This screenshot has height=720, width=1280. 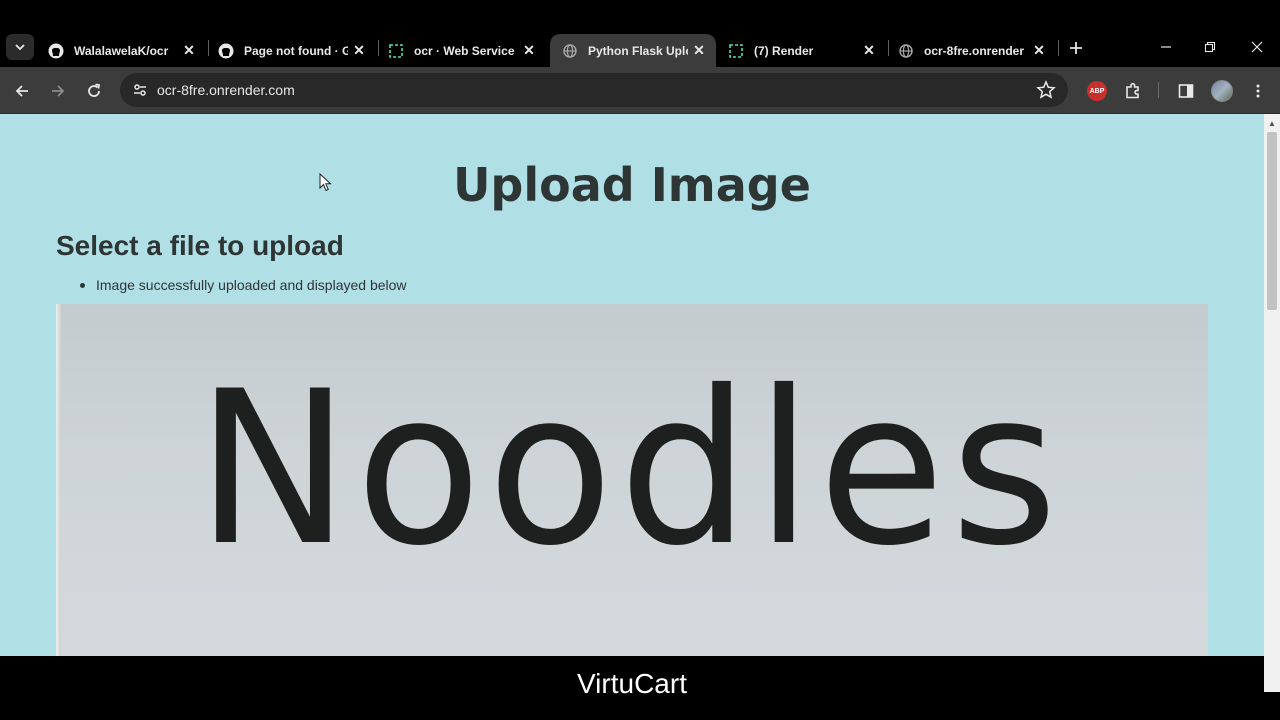 I want to click on tab-page-not-found: Page not found · G ✕, so click(x=291, y=50).